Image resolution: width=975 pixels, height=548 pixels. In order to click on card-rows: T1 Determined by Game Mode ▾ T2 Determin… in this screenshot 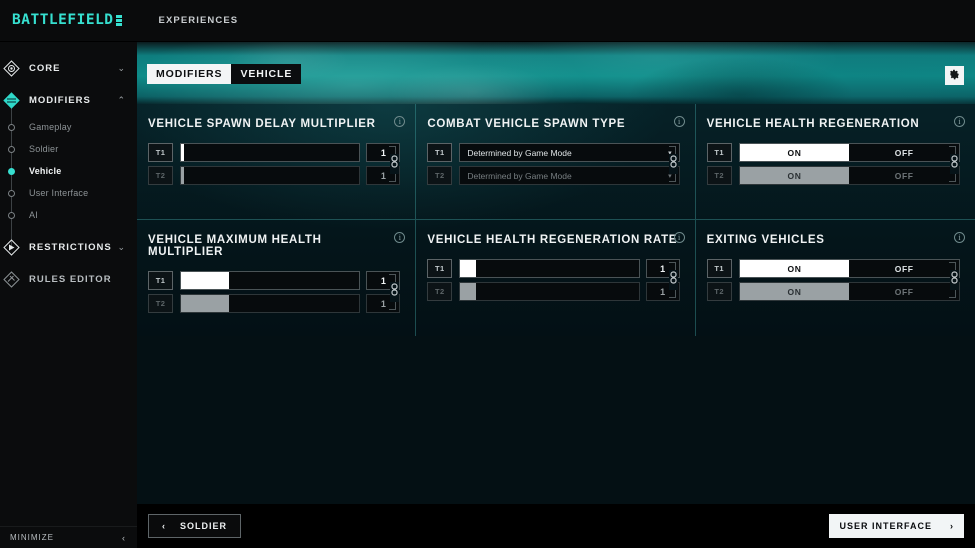, I will do `click(554, 164)`.